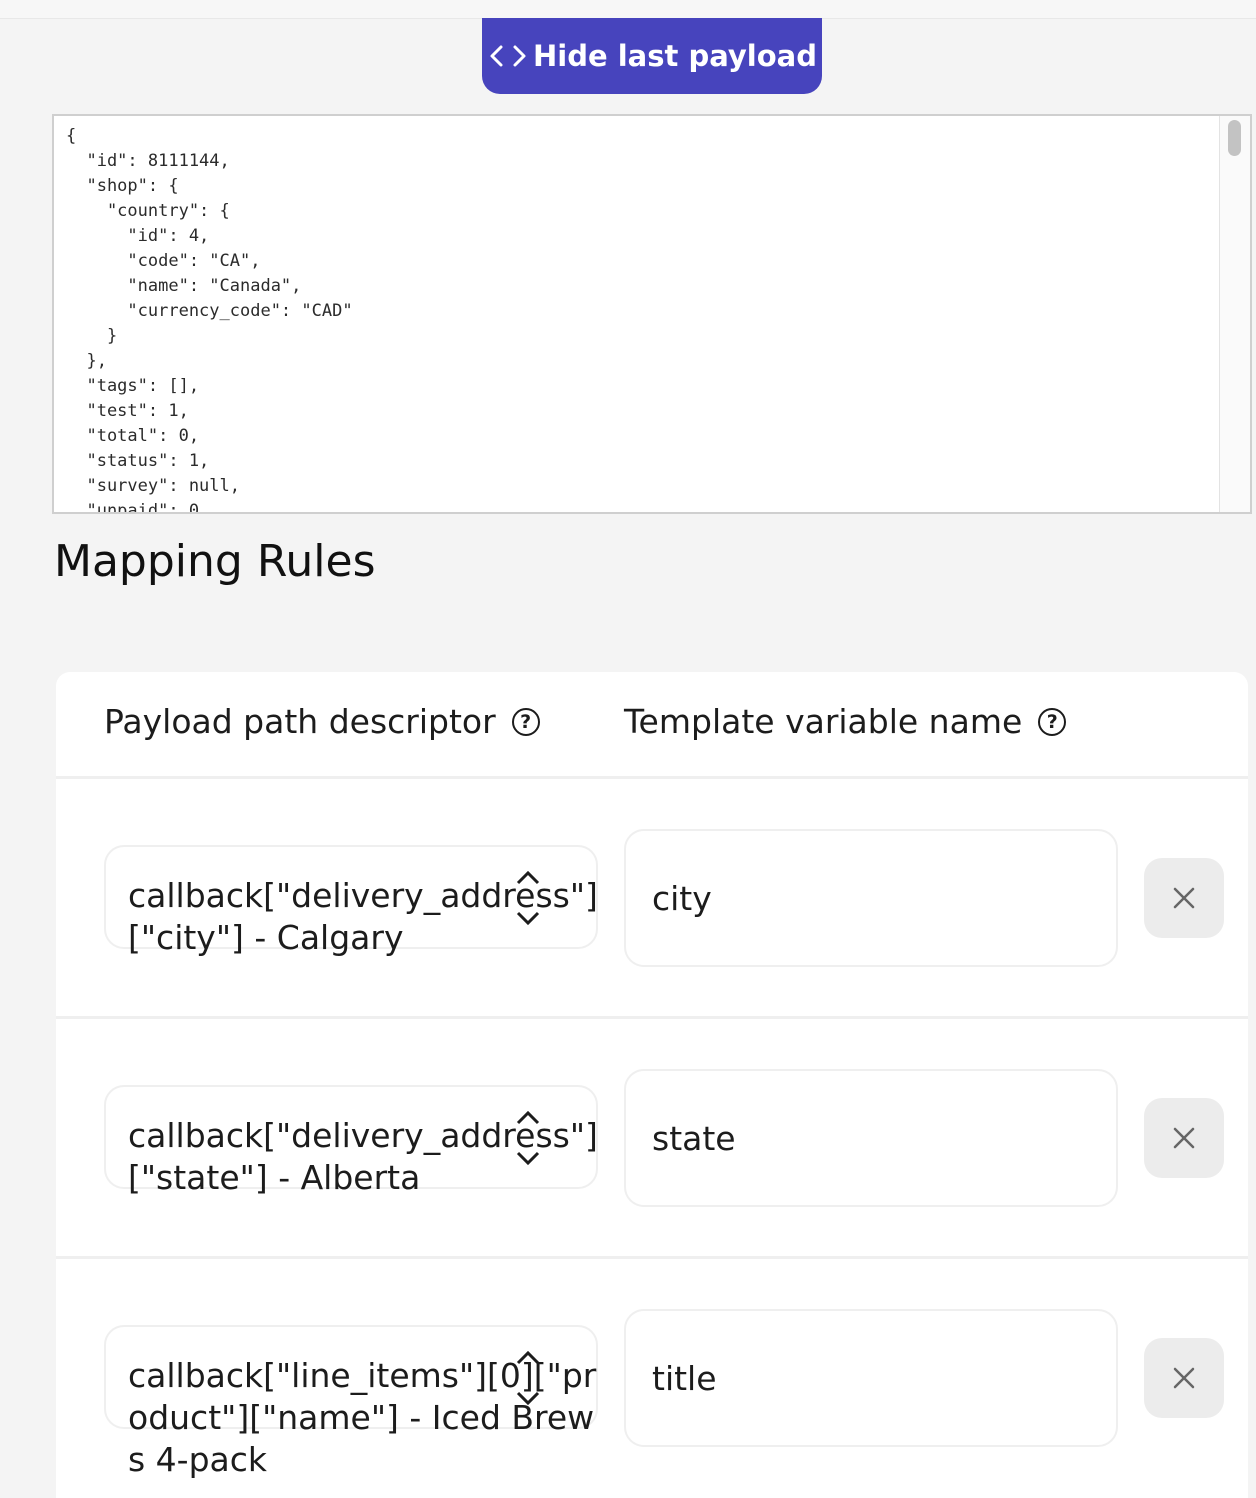 The width and height of the screenshot is (1256, 1498). Describe the element at coordinates (215, 561) in the screenshot. I see `mapping-rules-title: Mapping Rules` at that location.